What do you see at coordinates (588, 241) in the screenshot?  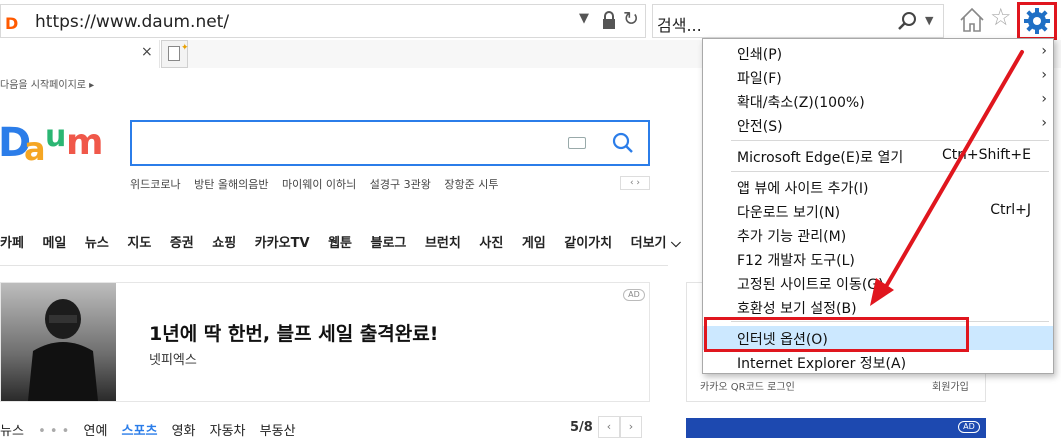 I see `nav-item-together: 같이가치` at bounding box center [588, 241].